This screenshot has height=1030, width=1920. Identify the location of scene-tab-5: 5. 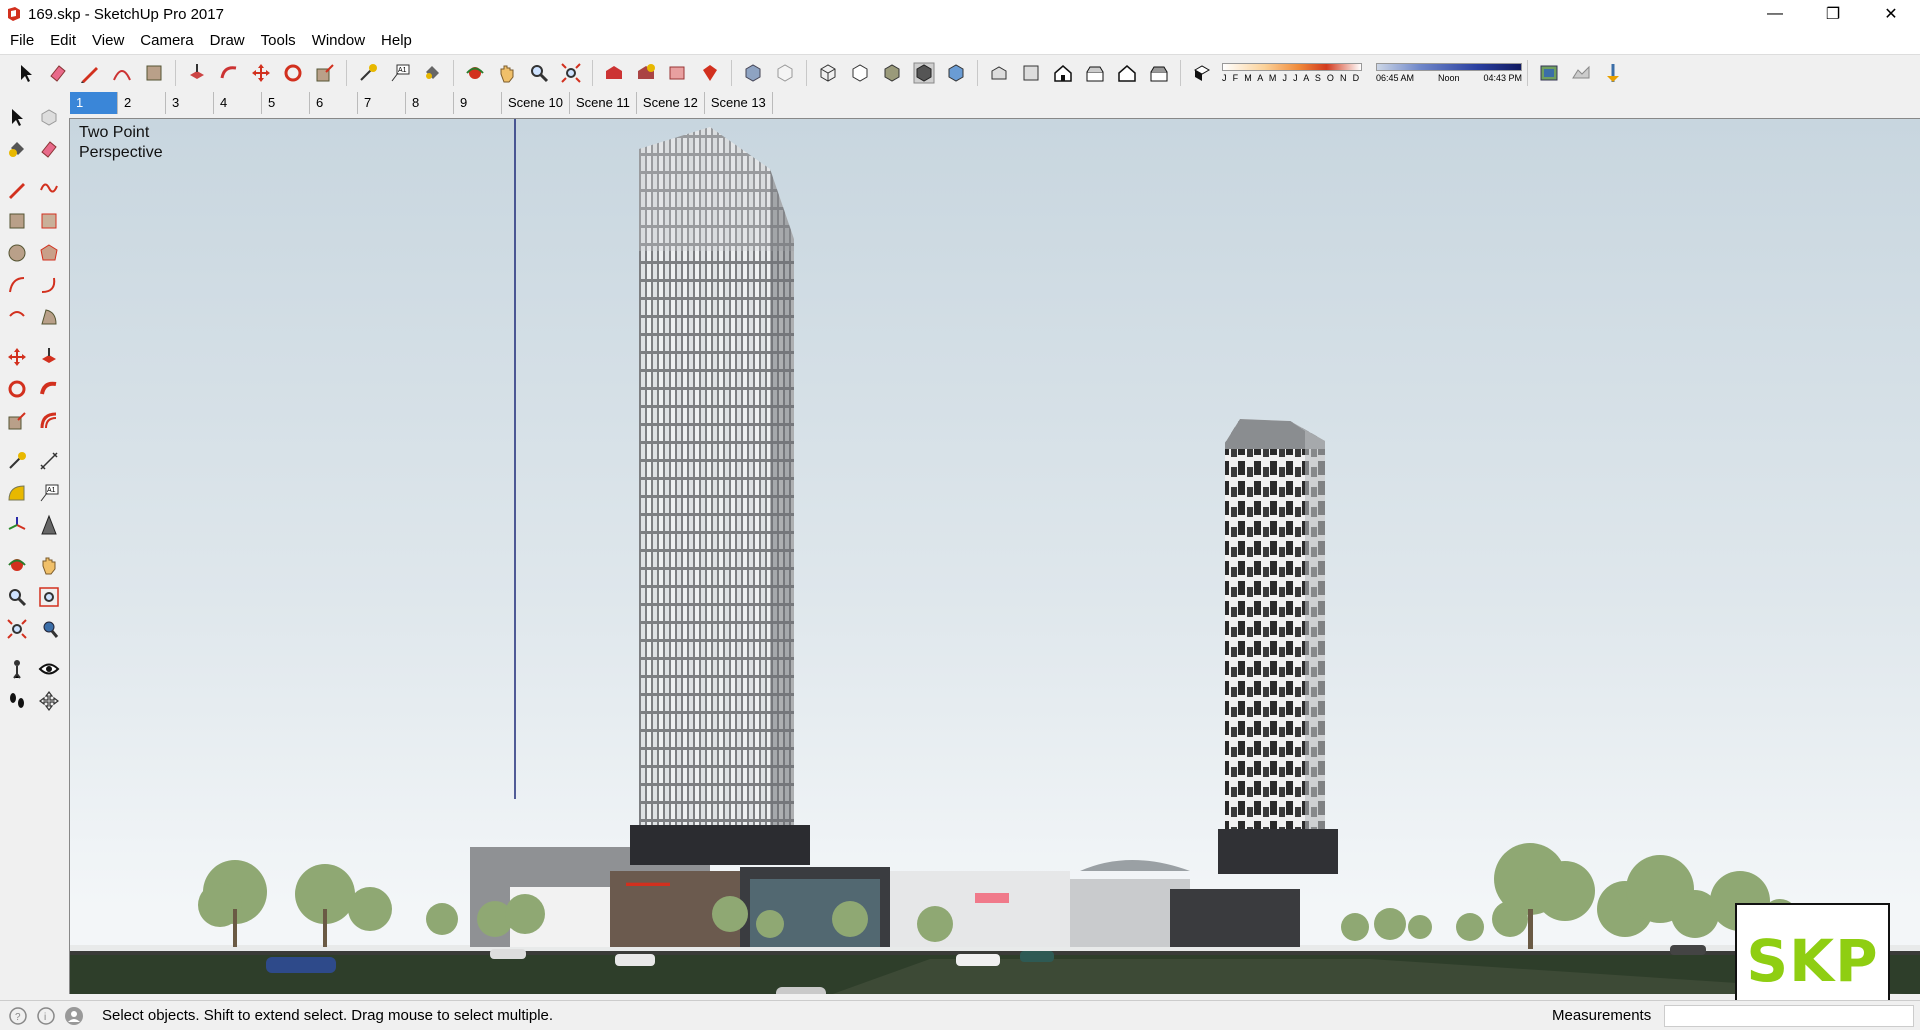
(286, 103).